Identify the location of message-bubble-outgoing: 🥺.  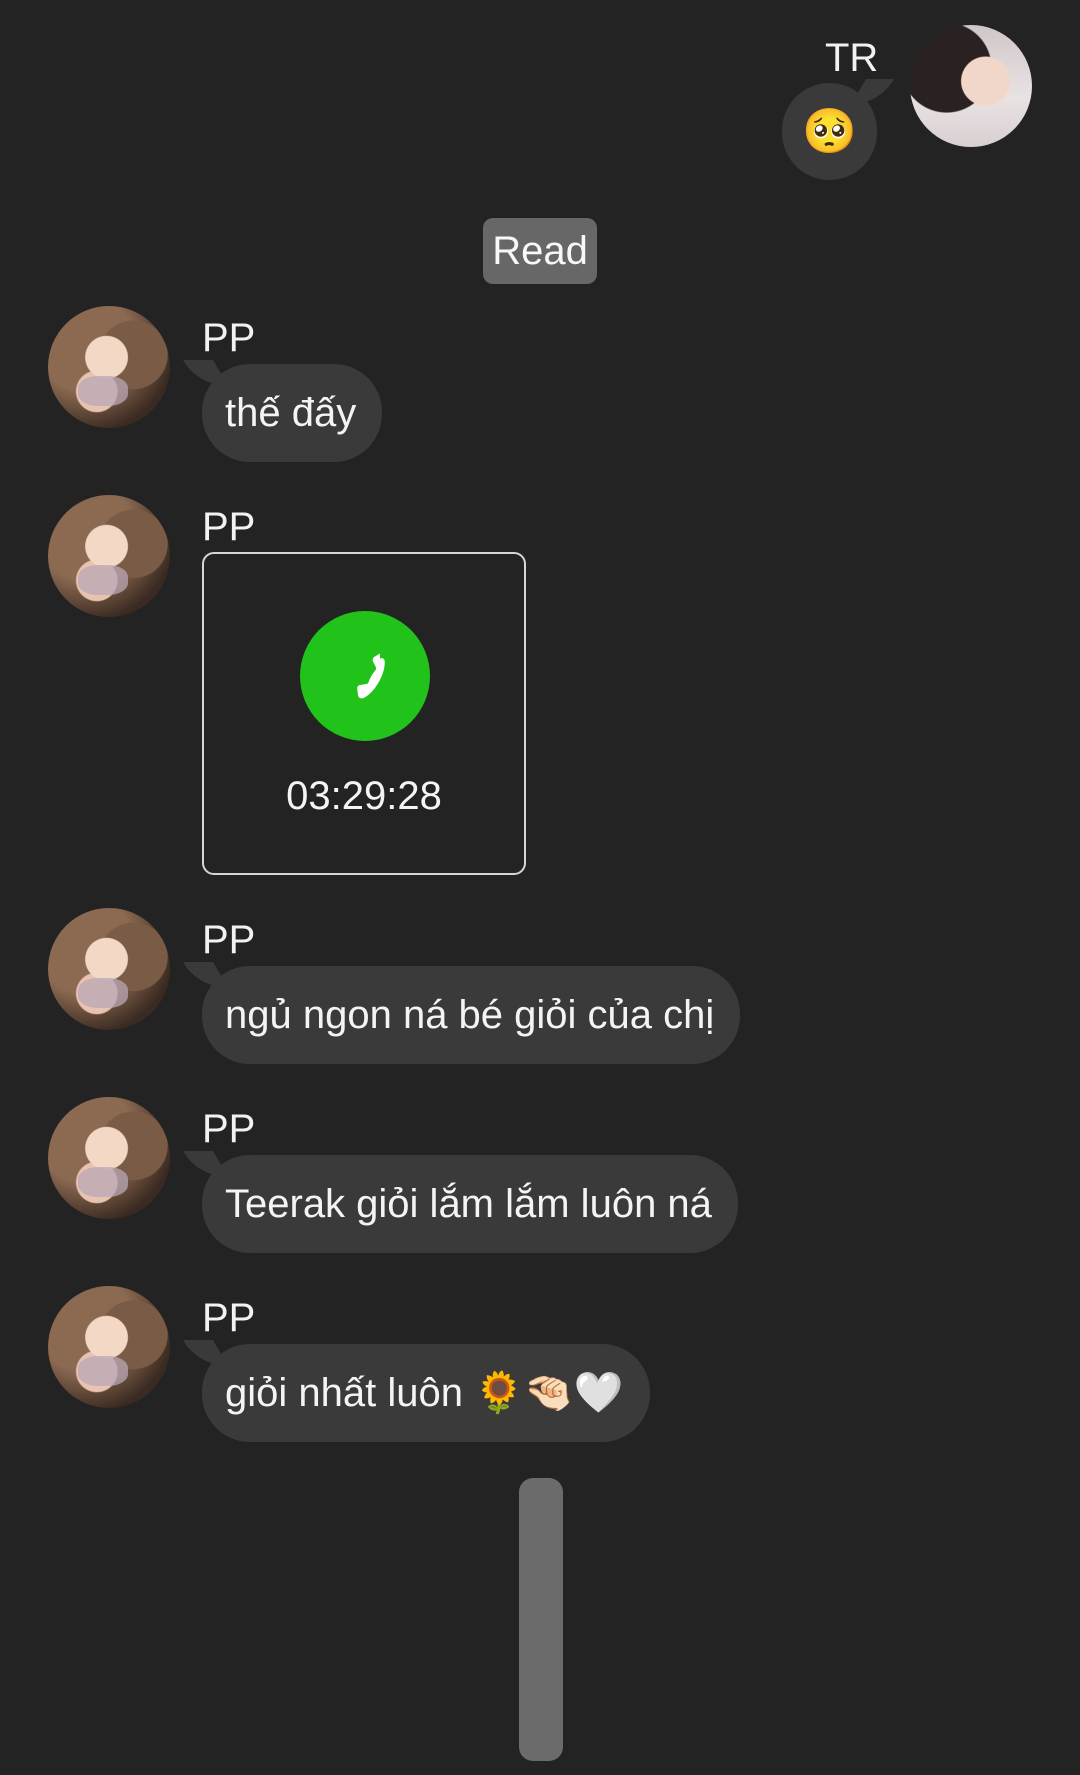
(829, 131).